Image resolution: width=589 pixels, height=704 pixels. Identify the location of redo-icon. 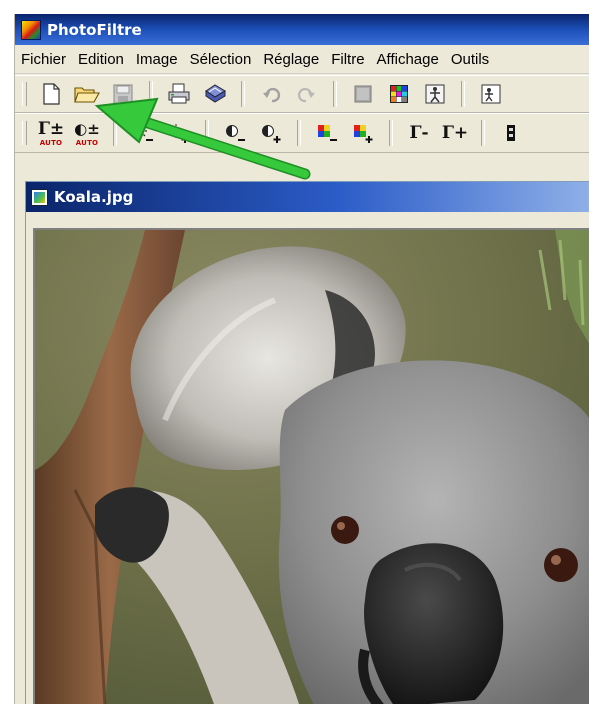
(306, 95).